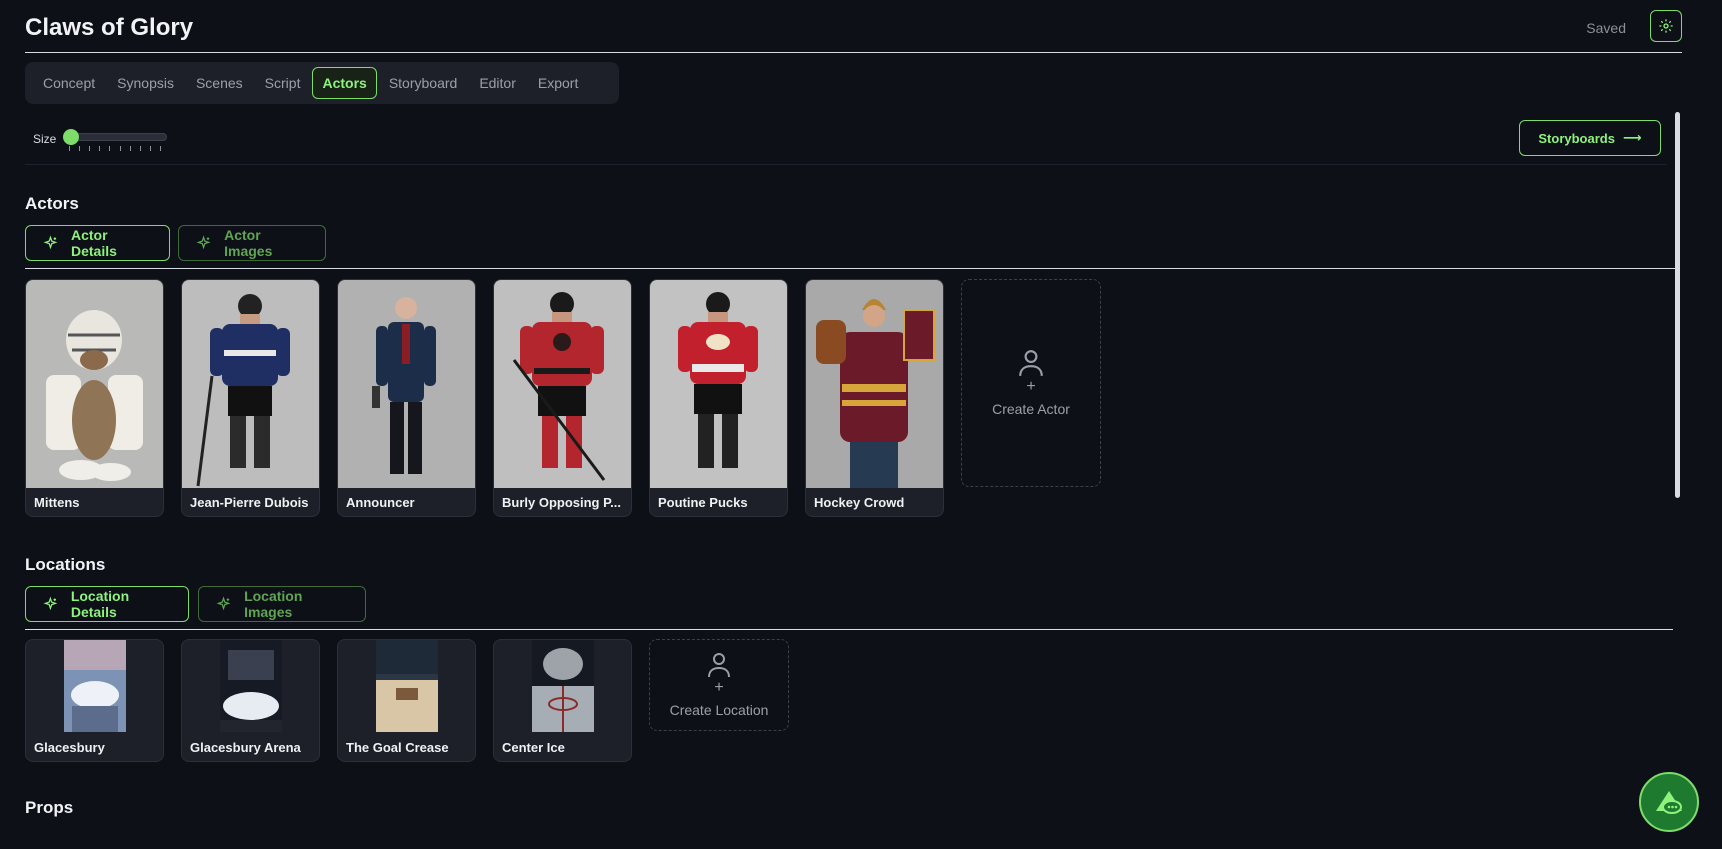 Image resolution: width=1722 pixels, height=849 pixels. What do you see at coordinates (219, 83) in the screenshot?
I see `tab-scenes: Scenes` at bounding box center [219, 83].